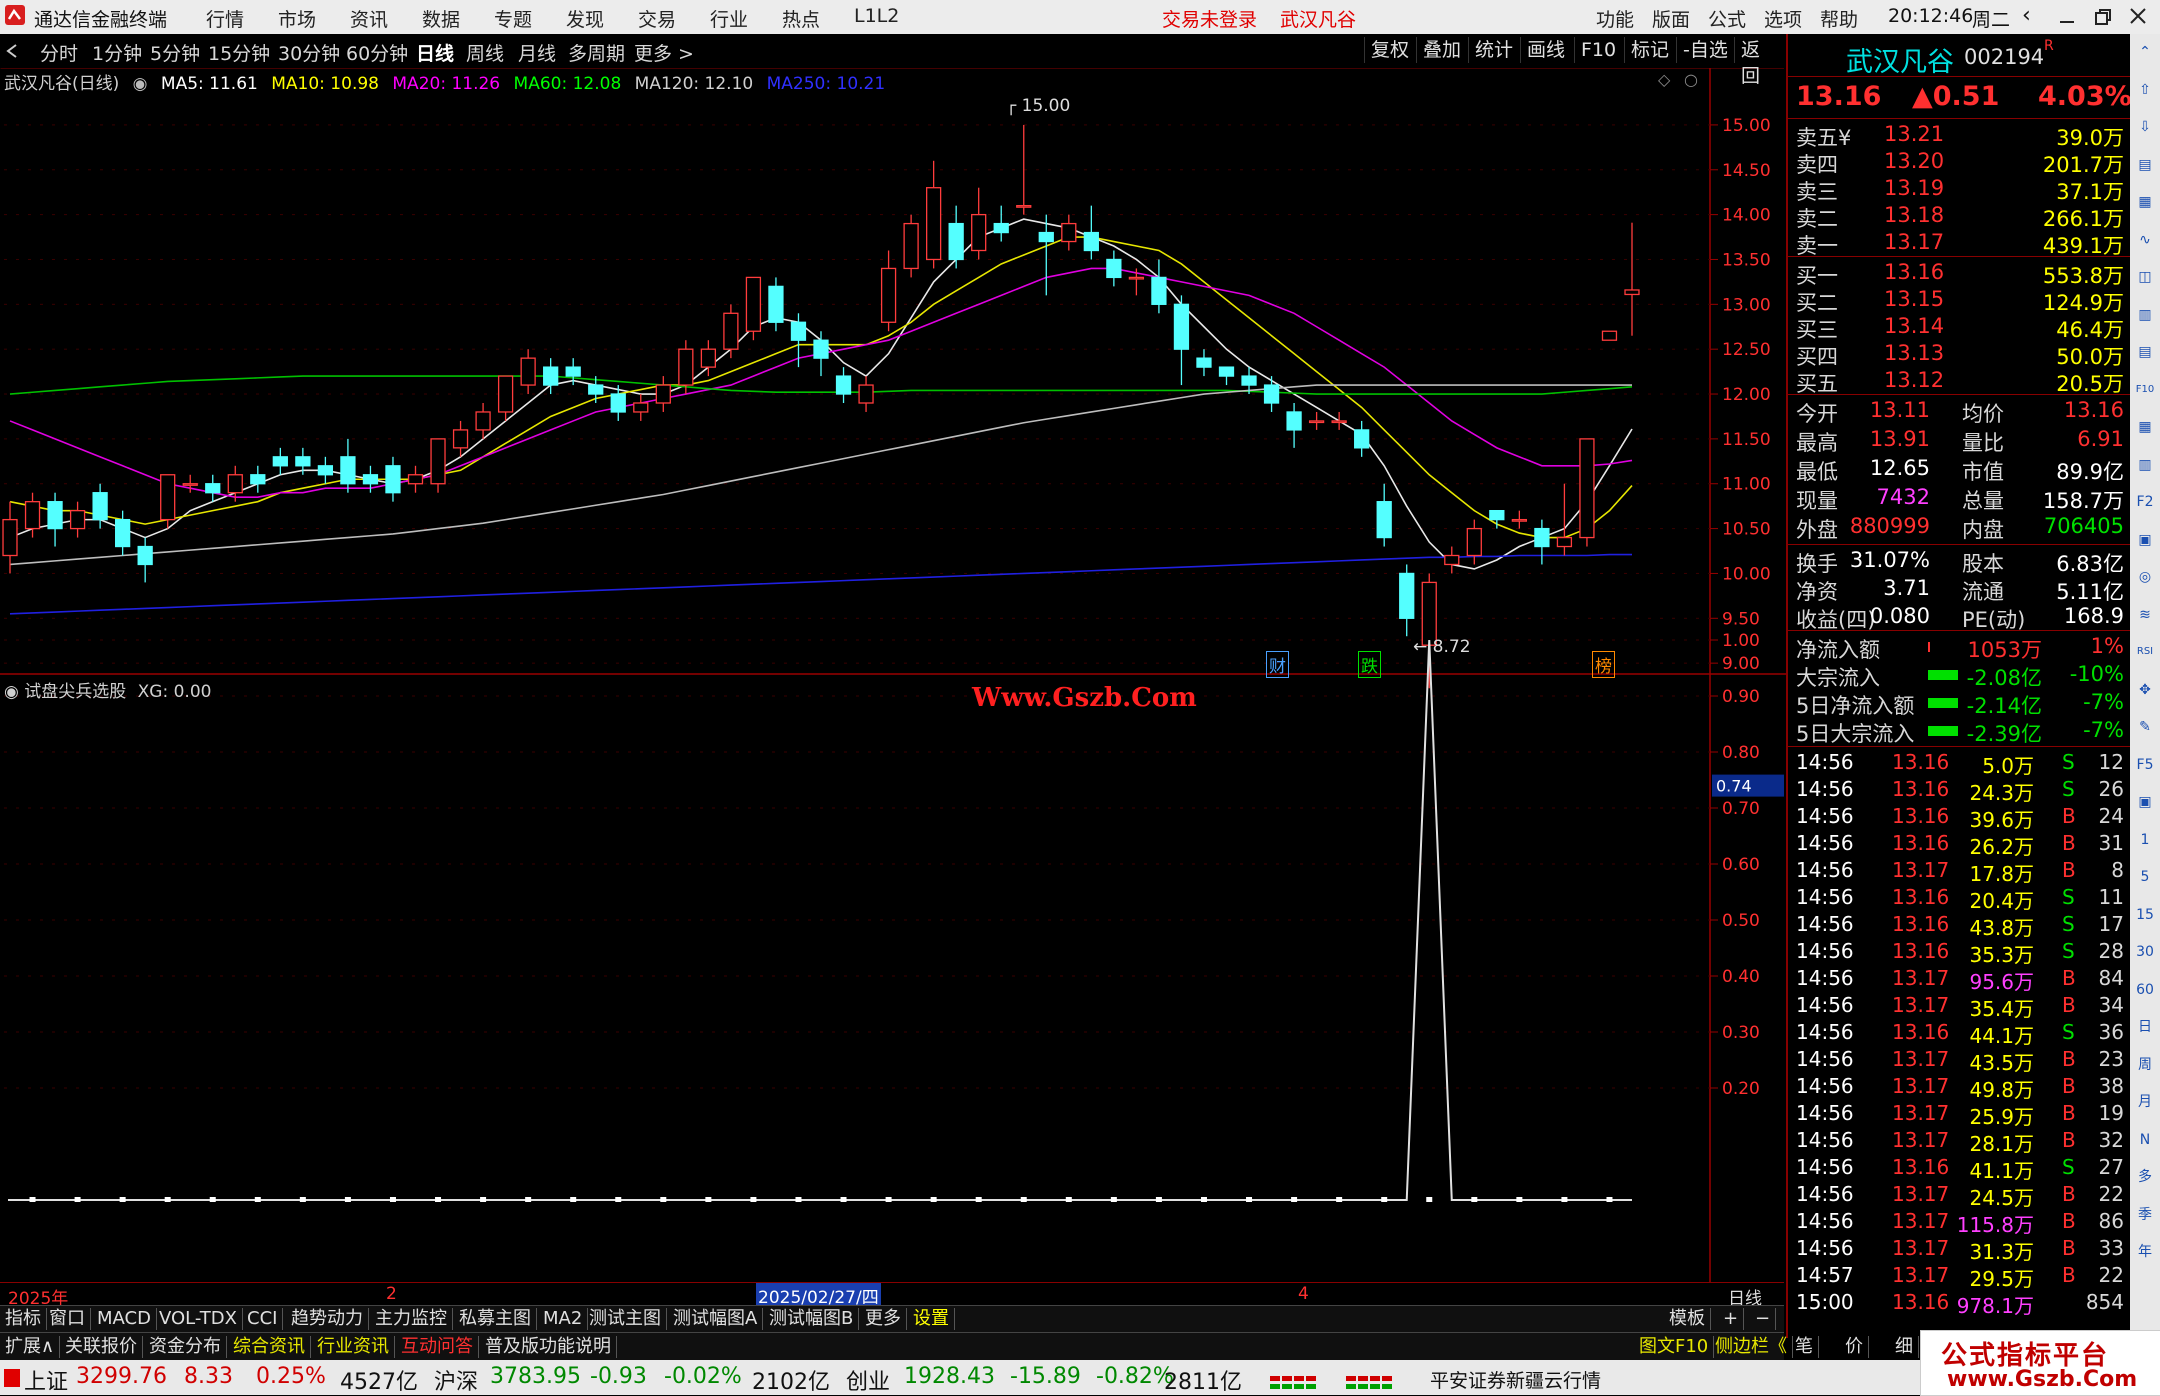  Describe the element at coordinates (2145, 1027) in the screenshot. I see `toolstrip-icon: 日` at that location.